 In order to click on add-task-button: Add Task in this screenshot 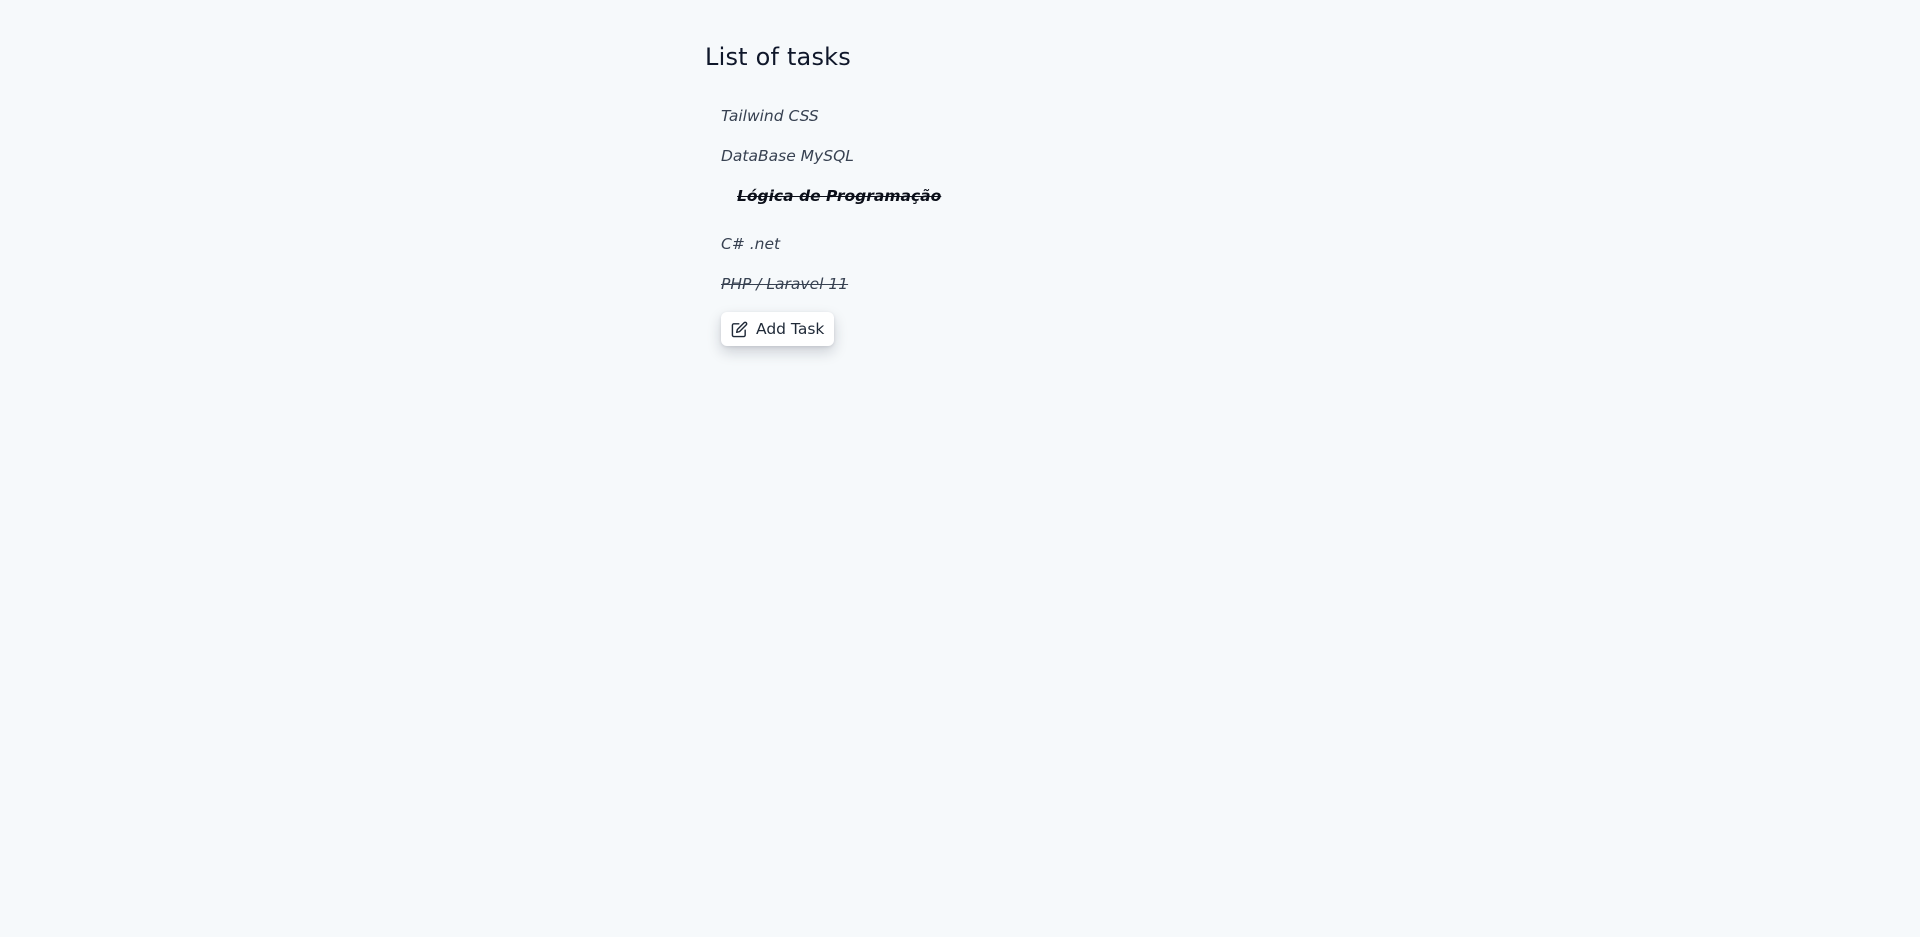, I will do `click(778, 329)`.